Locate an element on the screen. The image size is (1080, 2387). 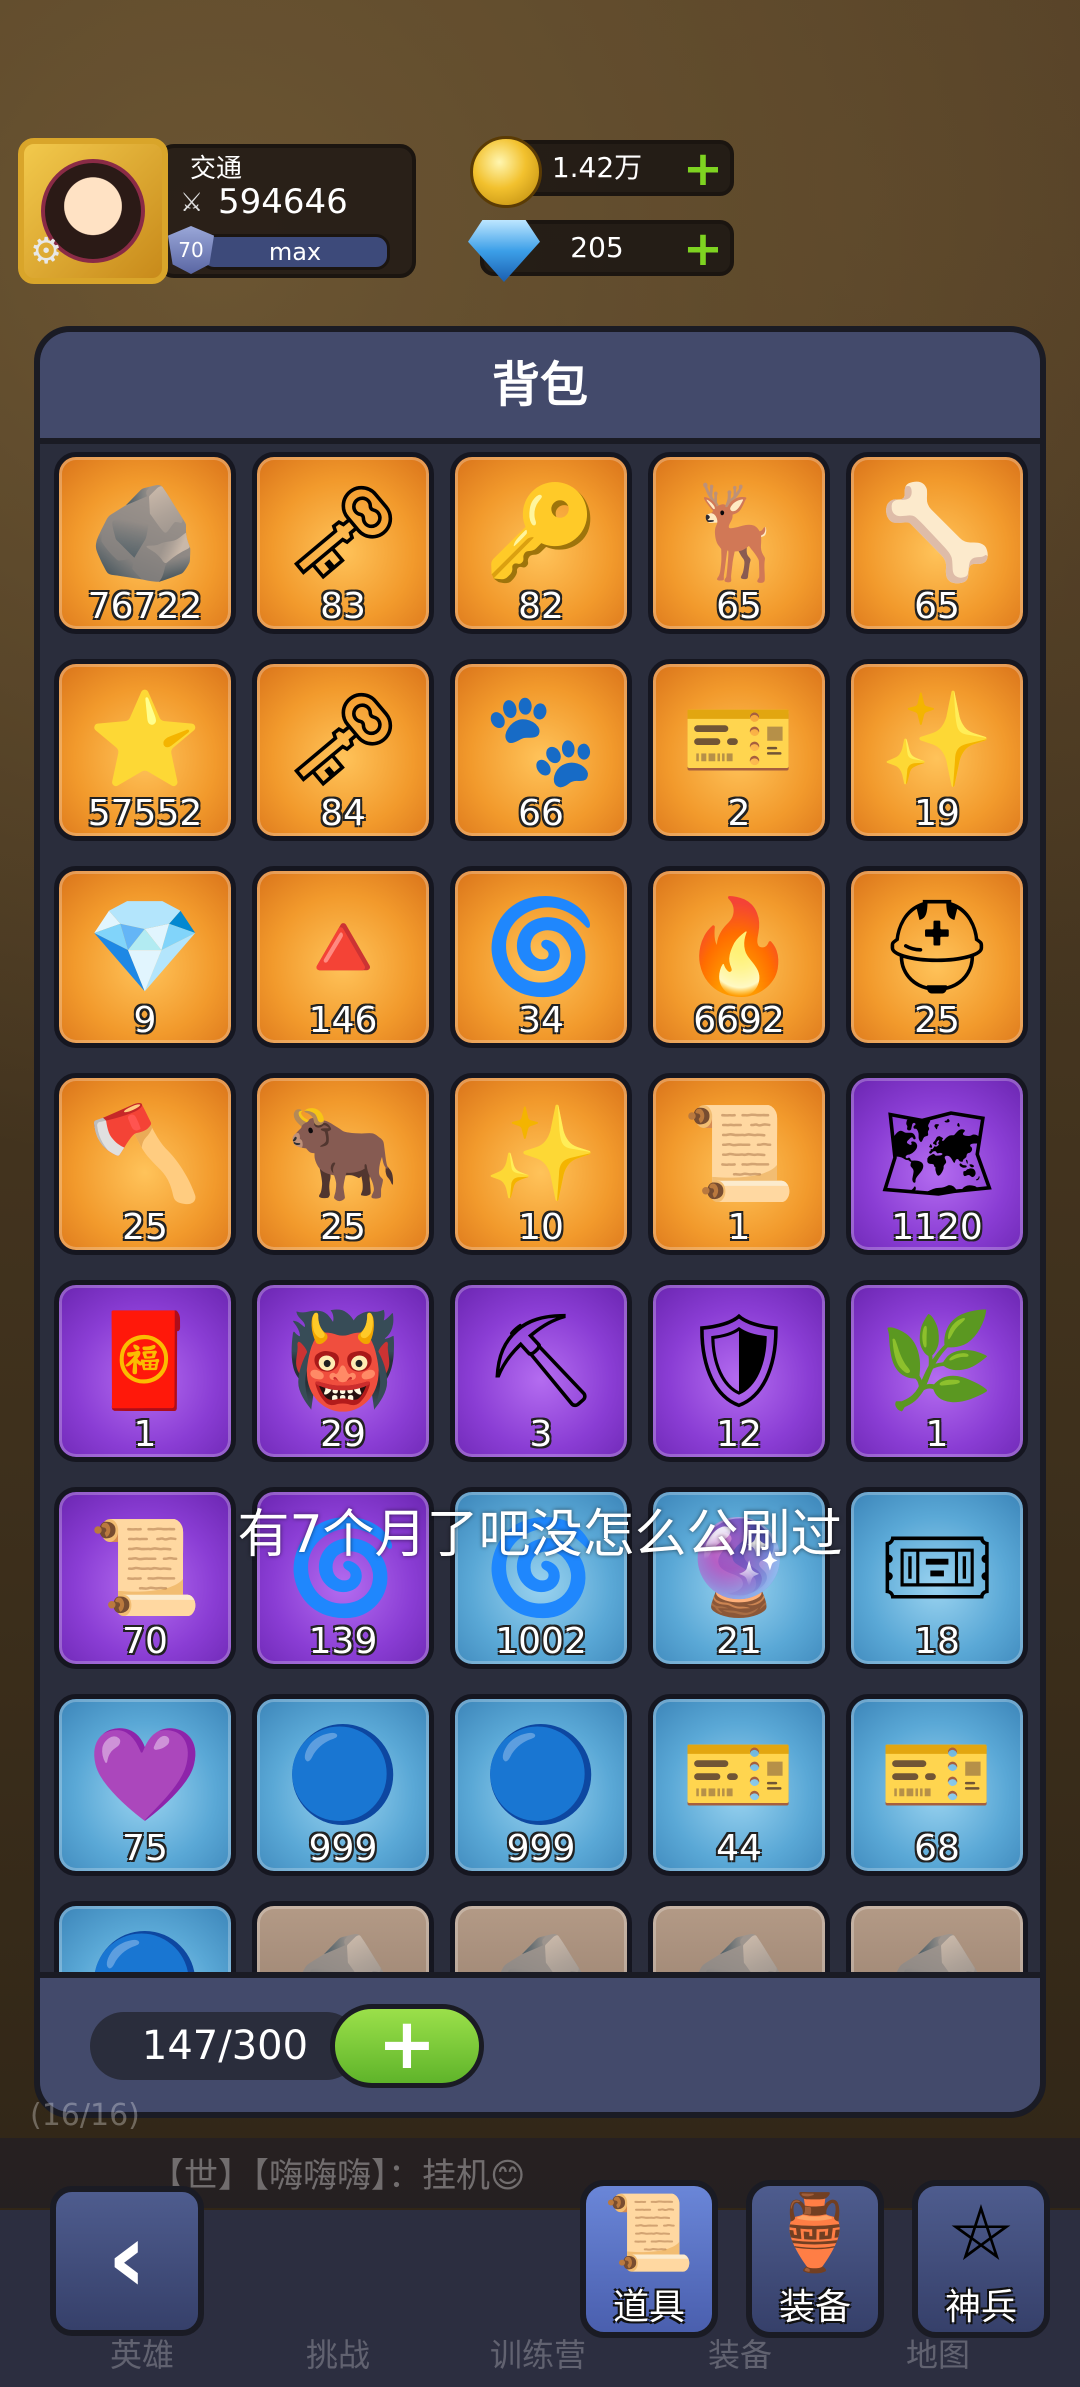
item-slot: 🔥 6692 is located at coordinates (739, 957).